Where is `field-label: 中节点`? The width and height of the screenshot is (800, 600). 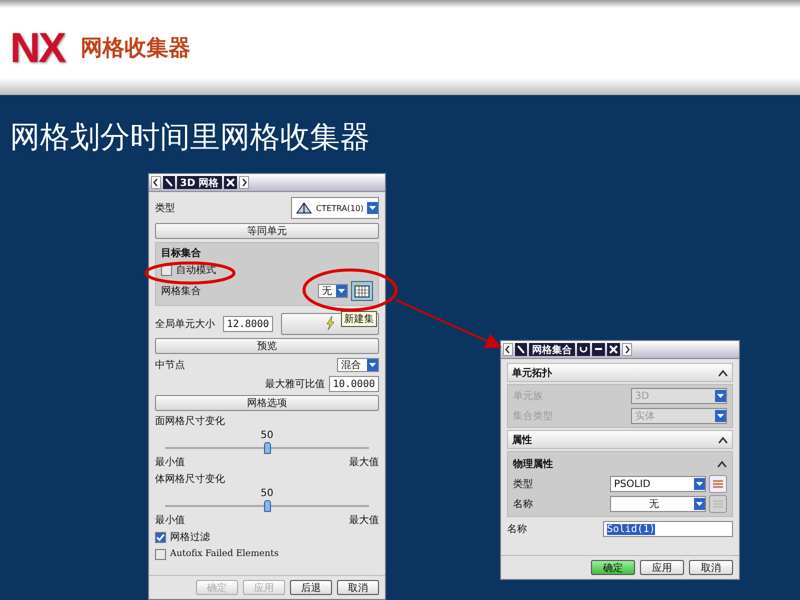 field-label: 中节点 is located at coordinates (170, 365).